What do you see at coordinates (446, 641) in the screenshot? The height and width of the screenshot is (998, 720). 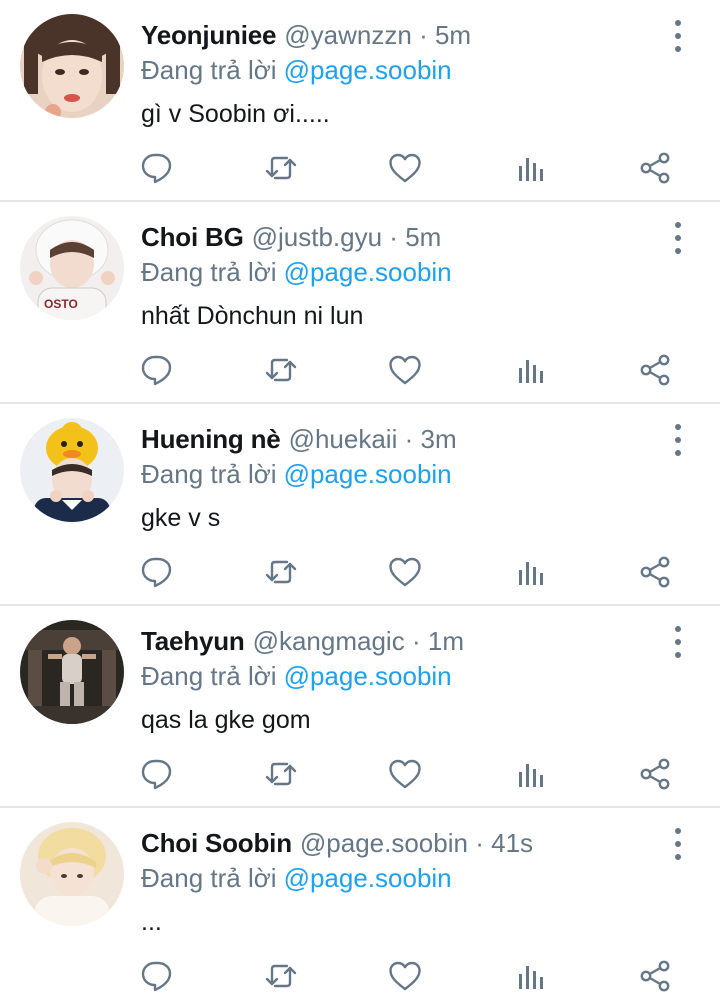 I see `timestamp: 1m` at bounding box center [446, 641].